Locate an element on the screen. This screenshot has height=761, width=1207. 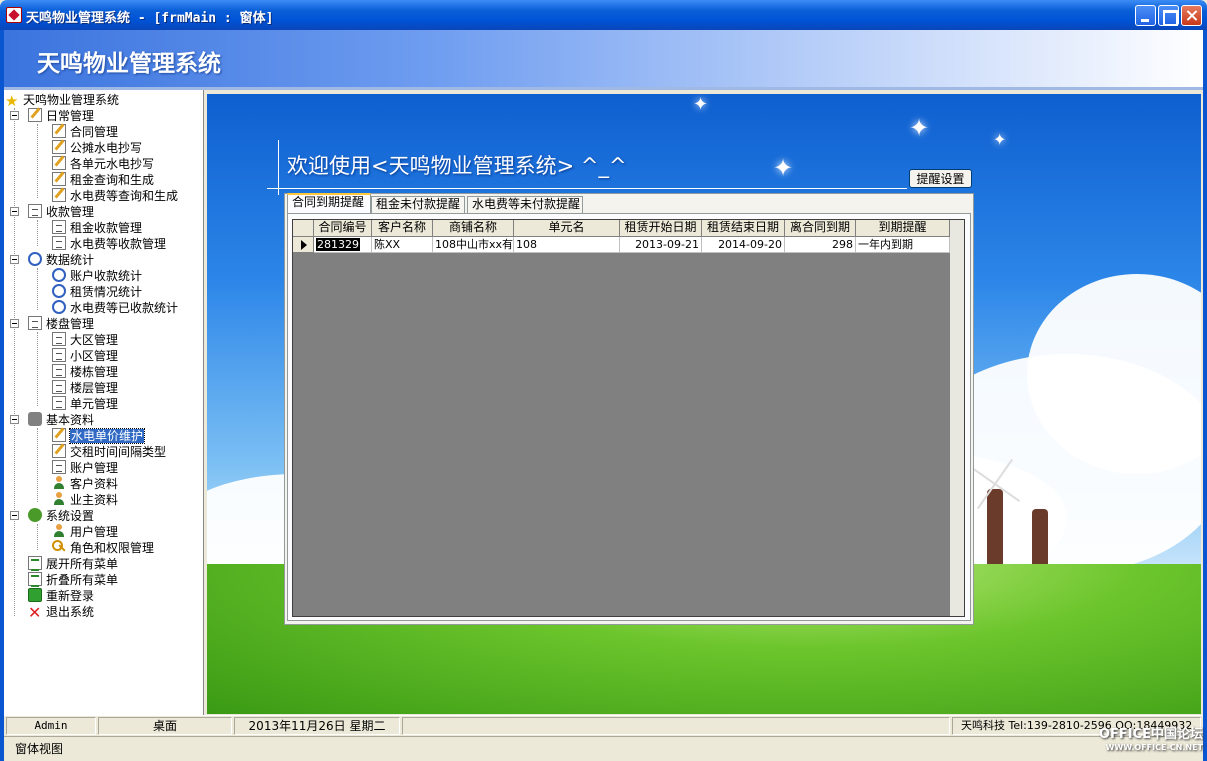
grid-cell: 281329 is located at coordinates (343, 245).